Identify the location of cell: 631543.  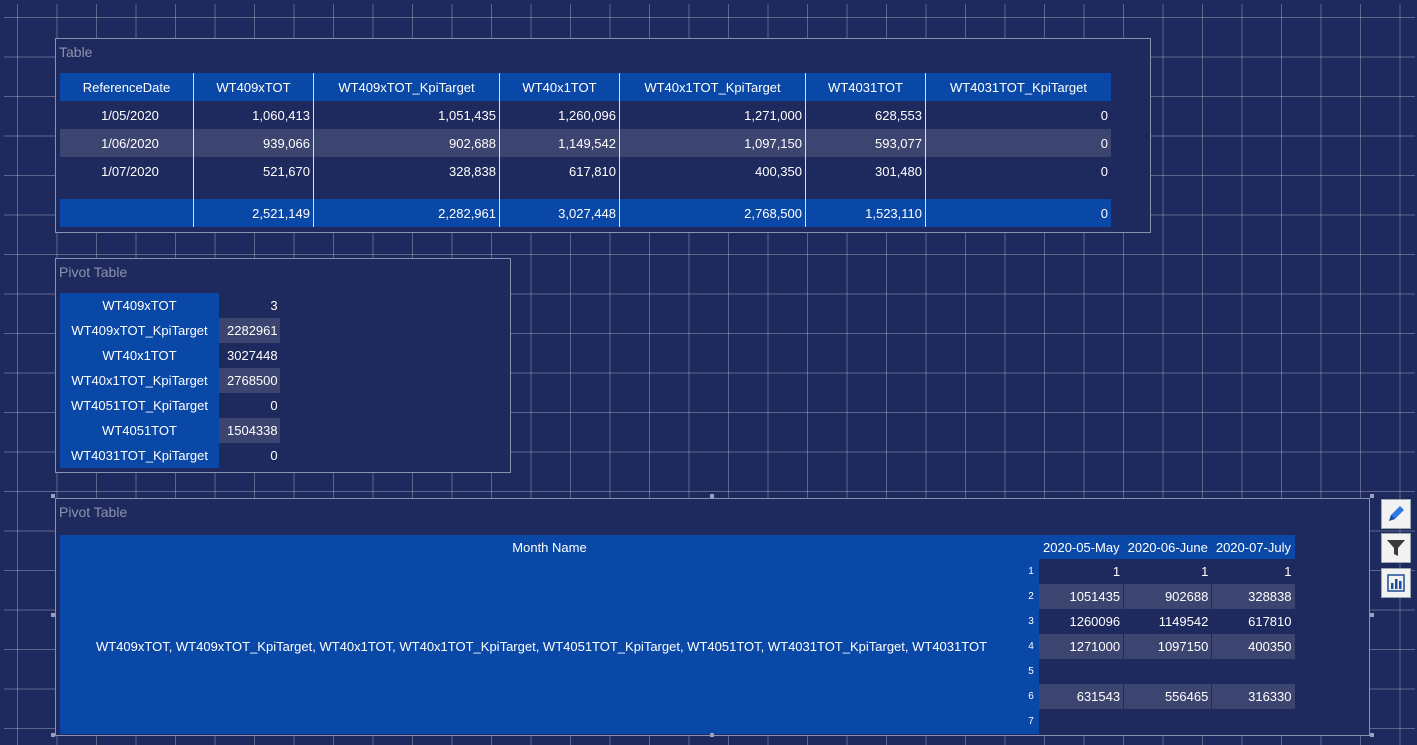
(1082, 696).